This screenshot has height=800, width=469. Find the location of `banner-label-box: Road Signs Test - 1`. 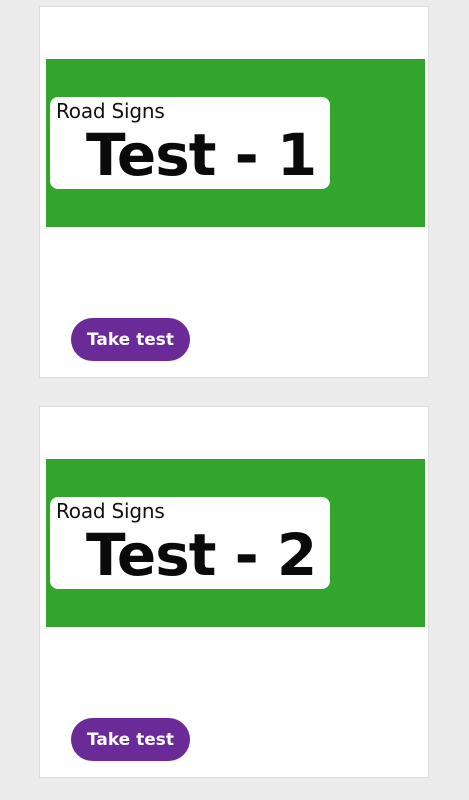

banner-label-box: Road Signs Test - 1 is located at coordinates (190, 143).